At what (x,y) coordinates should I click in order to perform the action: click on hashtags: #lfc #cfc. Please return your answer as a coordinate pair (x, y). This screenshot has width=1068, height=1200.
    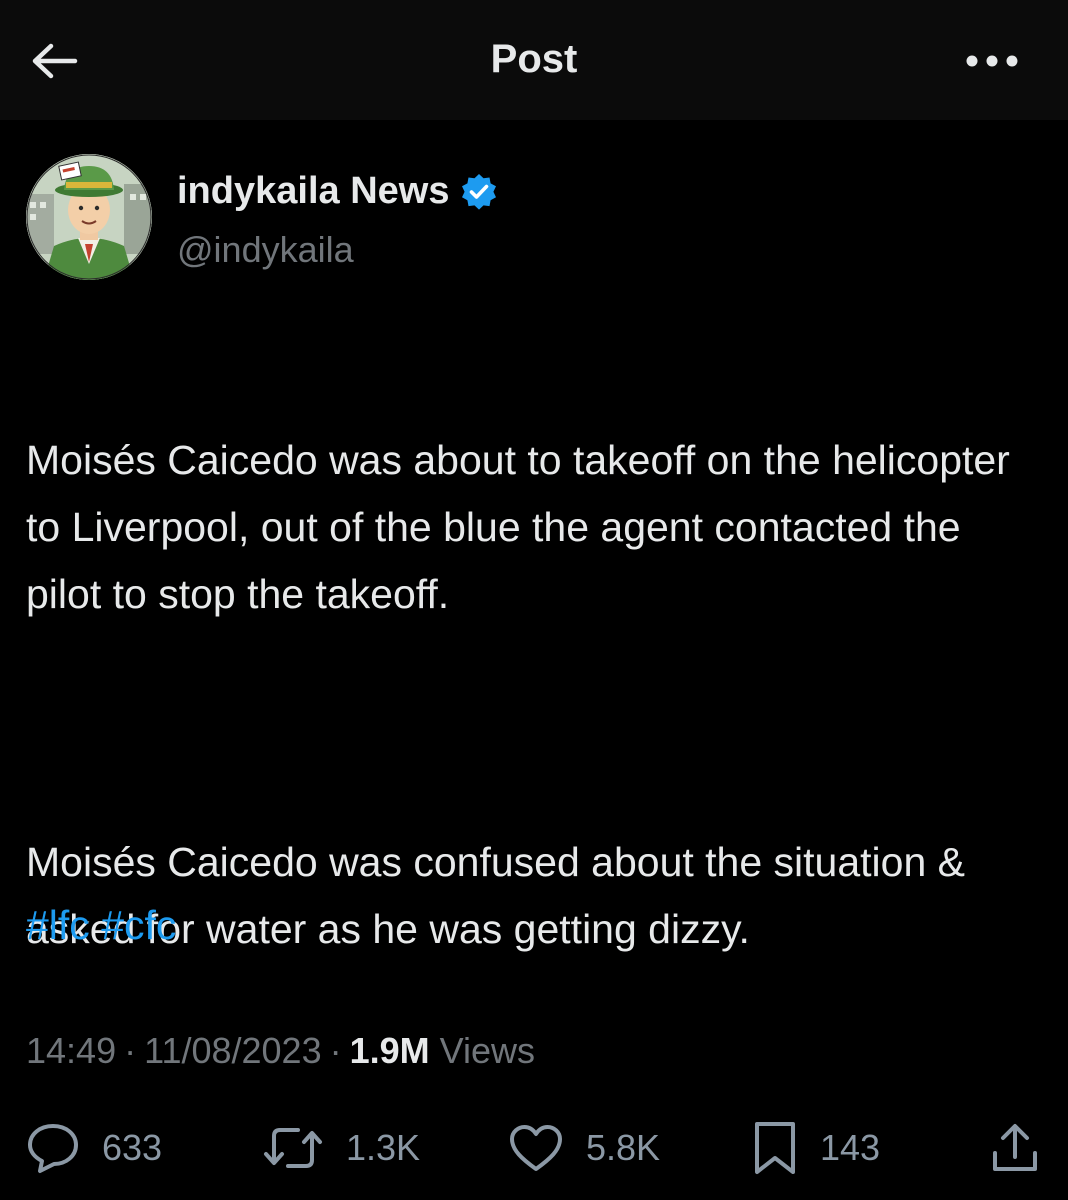
    Looking at the image, I should click on (101, 925).